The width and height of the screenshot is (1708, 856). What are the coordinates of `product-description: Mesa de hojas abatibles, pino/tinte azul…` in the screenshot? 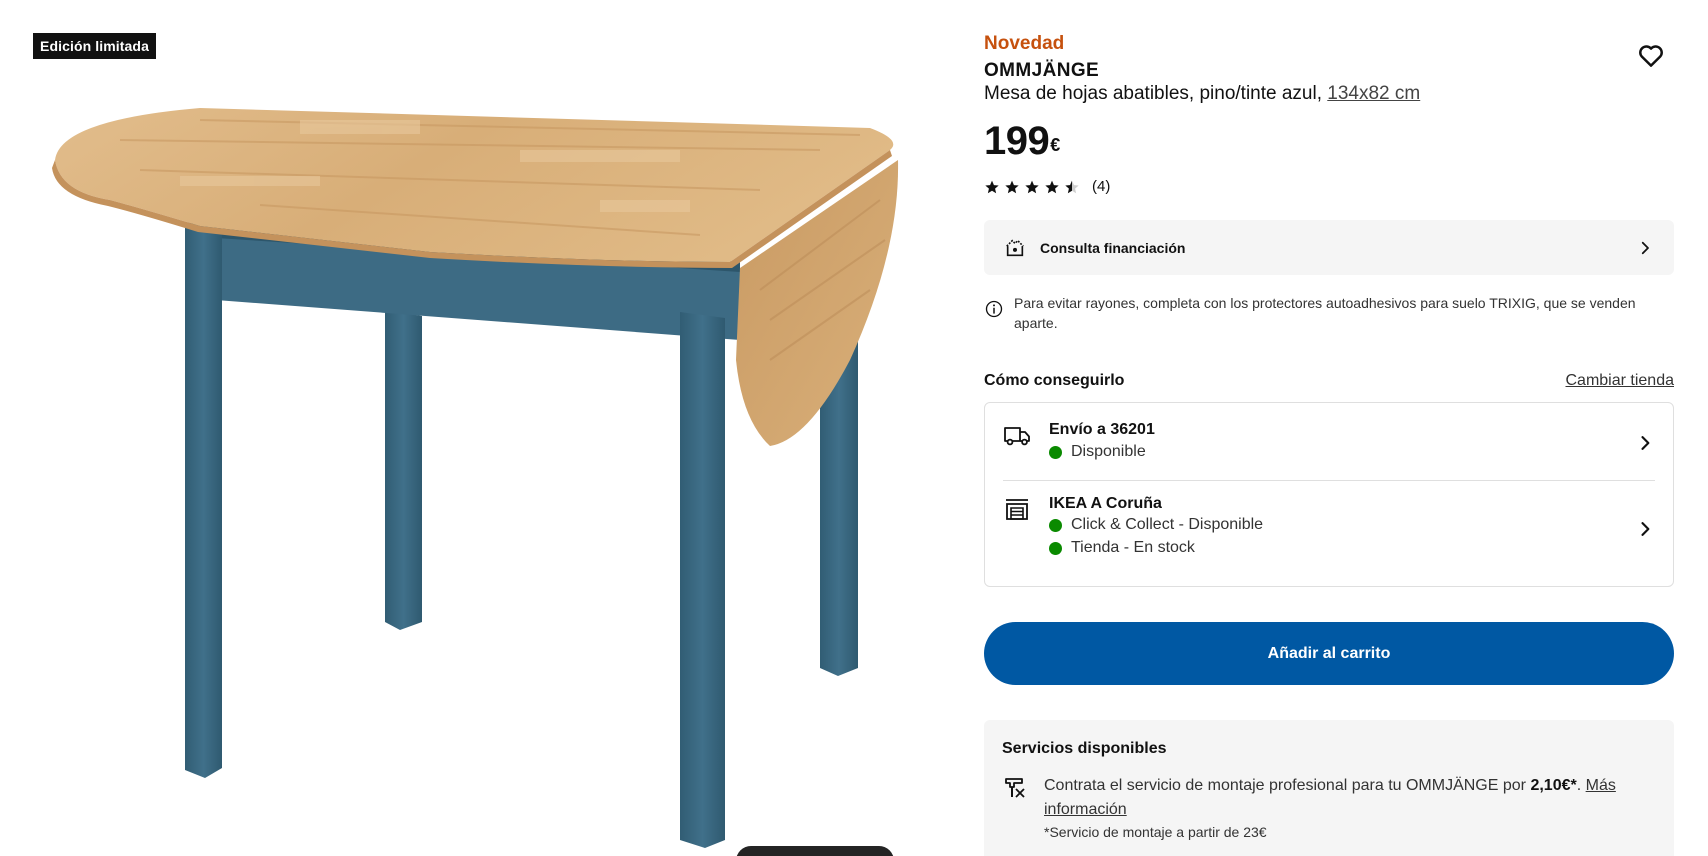 It's located at (1202, 94).